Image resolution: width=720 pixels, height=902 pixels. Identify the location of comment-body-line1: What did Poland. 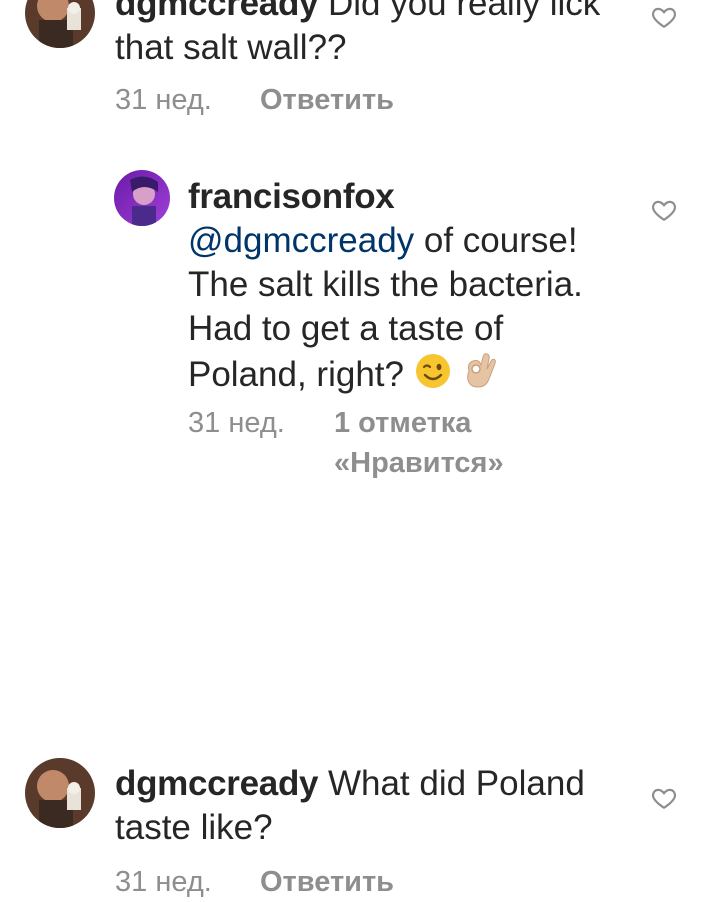
(456, 783).